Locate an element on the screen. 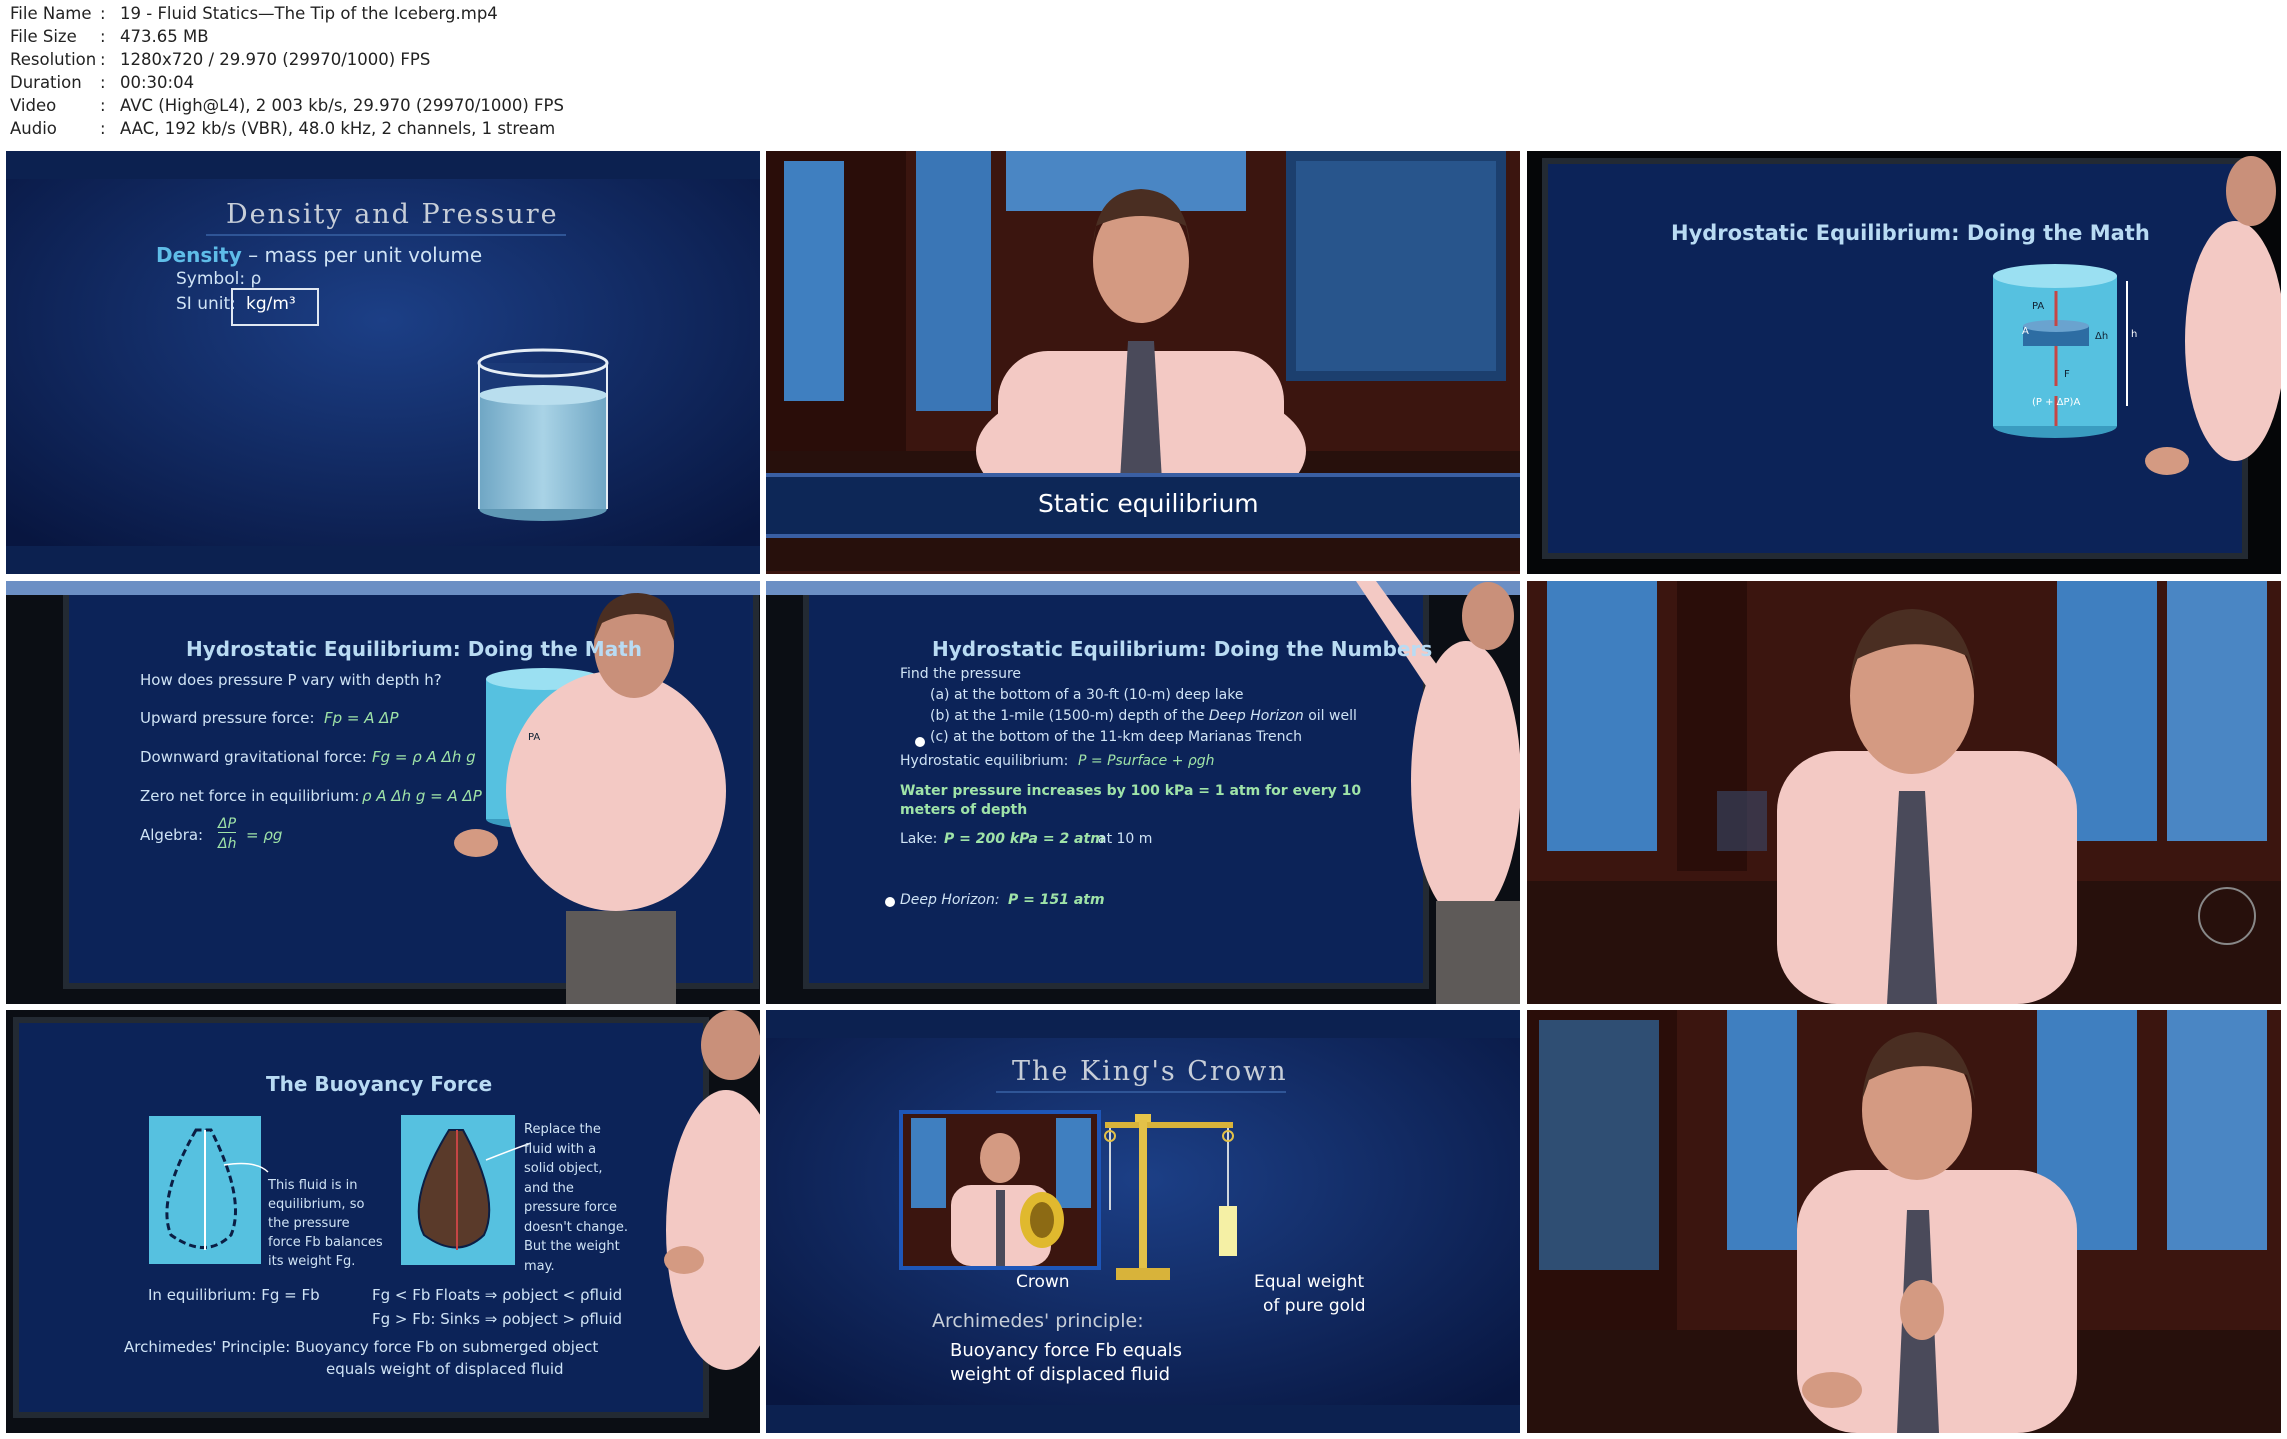 This screenshot has width=2287, height=1439. fraction-numerator: ΔP is located at coordinates (227, 824).